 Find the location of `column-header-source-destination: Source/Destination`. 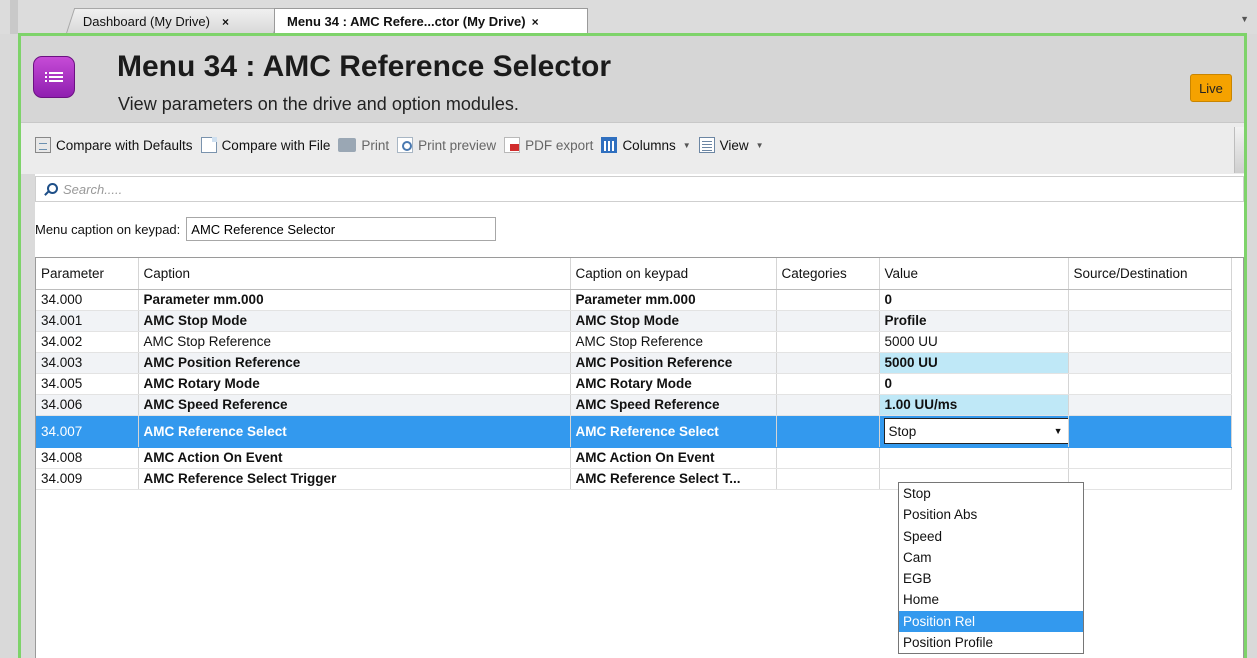

column-header-source-destination: Source/Destination is located at coordinates (1150, 274).